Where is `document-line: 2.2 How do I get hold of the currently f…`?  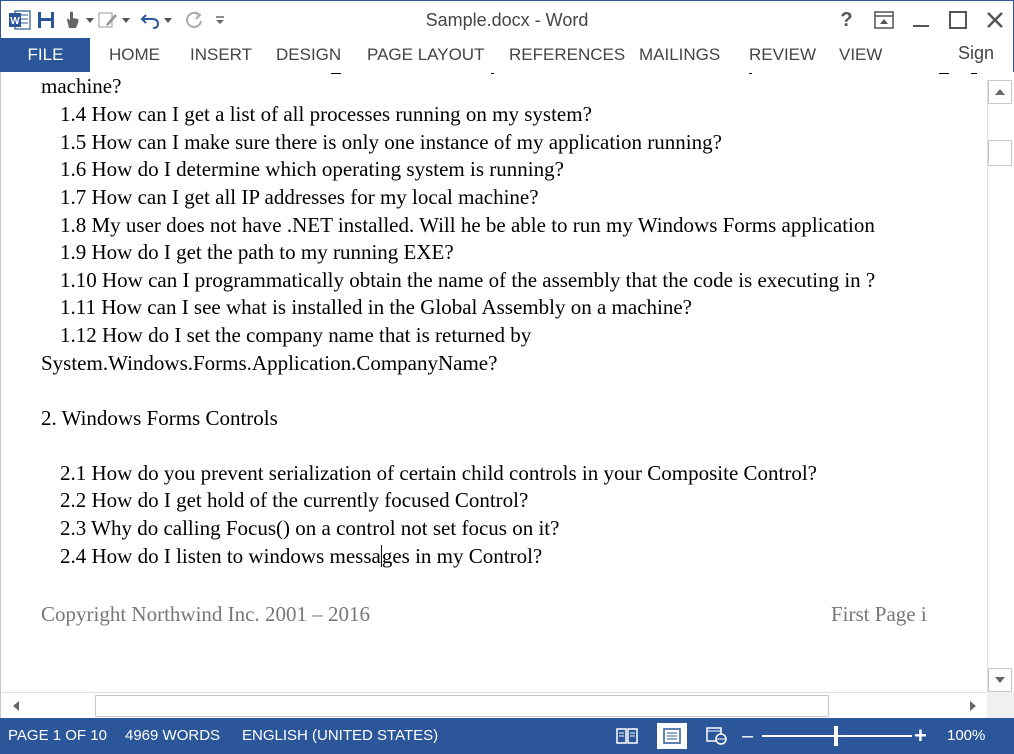
document-line: 2.2 How do I get hold of the currently f… is located at coordinates (294, 500).